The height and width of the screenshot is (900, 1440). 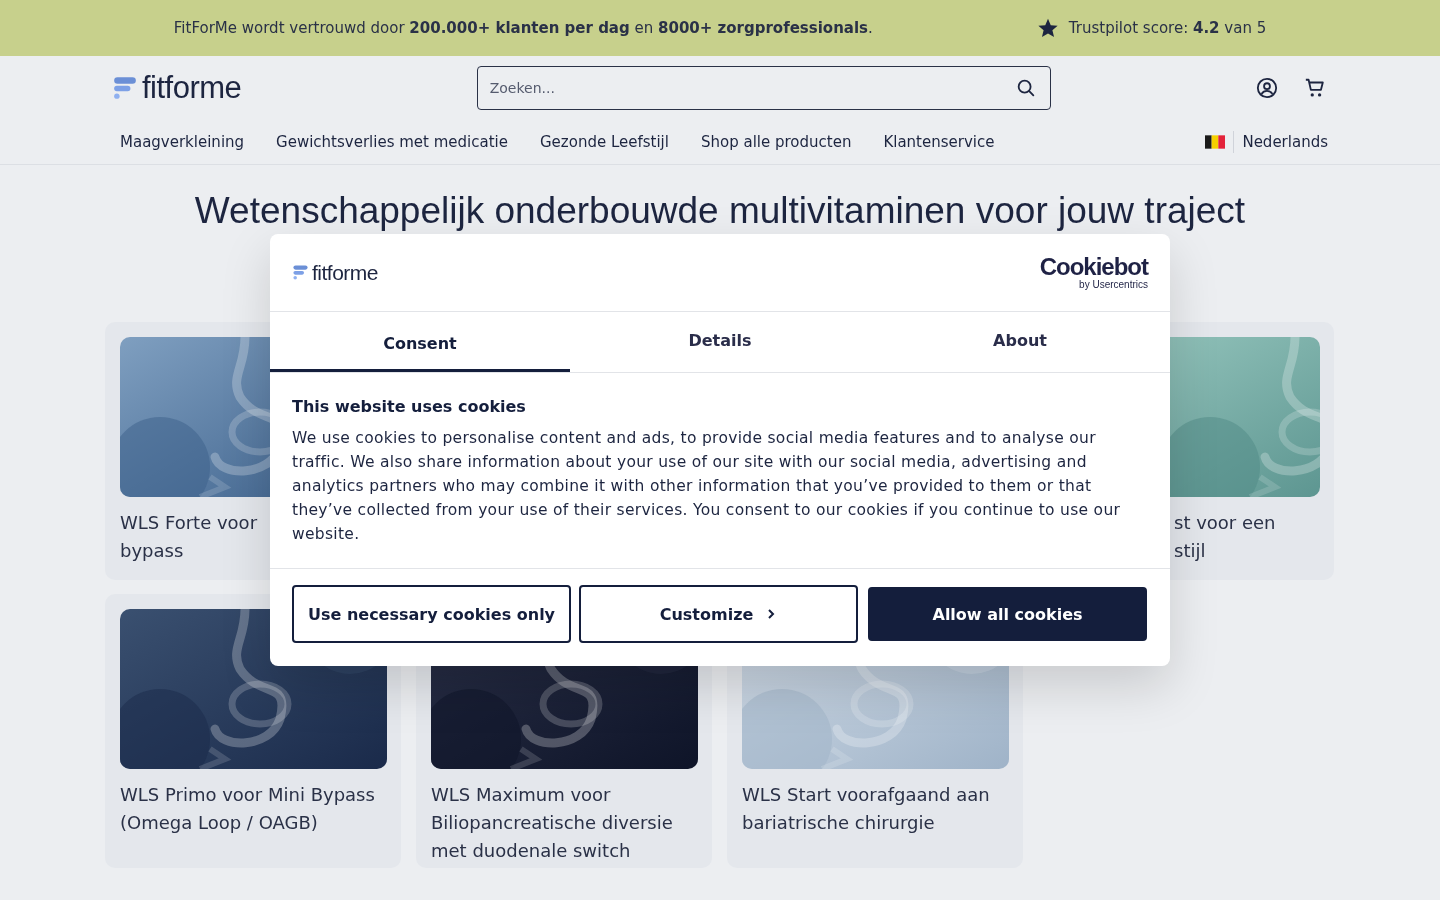 I want to click on cart-icon, so click(x=1315, y=88).